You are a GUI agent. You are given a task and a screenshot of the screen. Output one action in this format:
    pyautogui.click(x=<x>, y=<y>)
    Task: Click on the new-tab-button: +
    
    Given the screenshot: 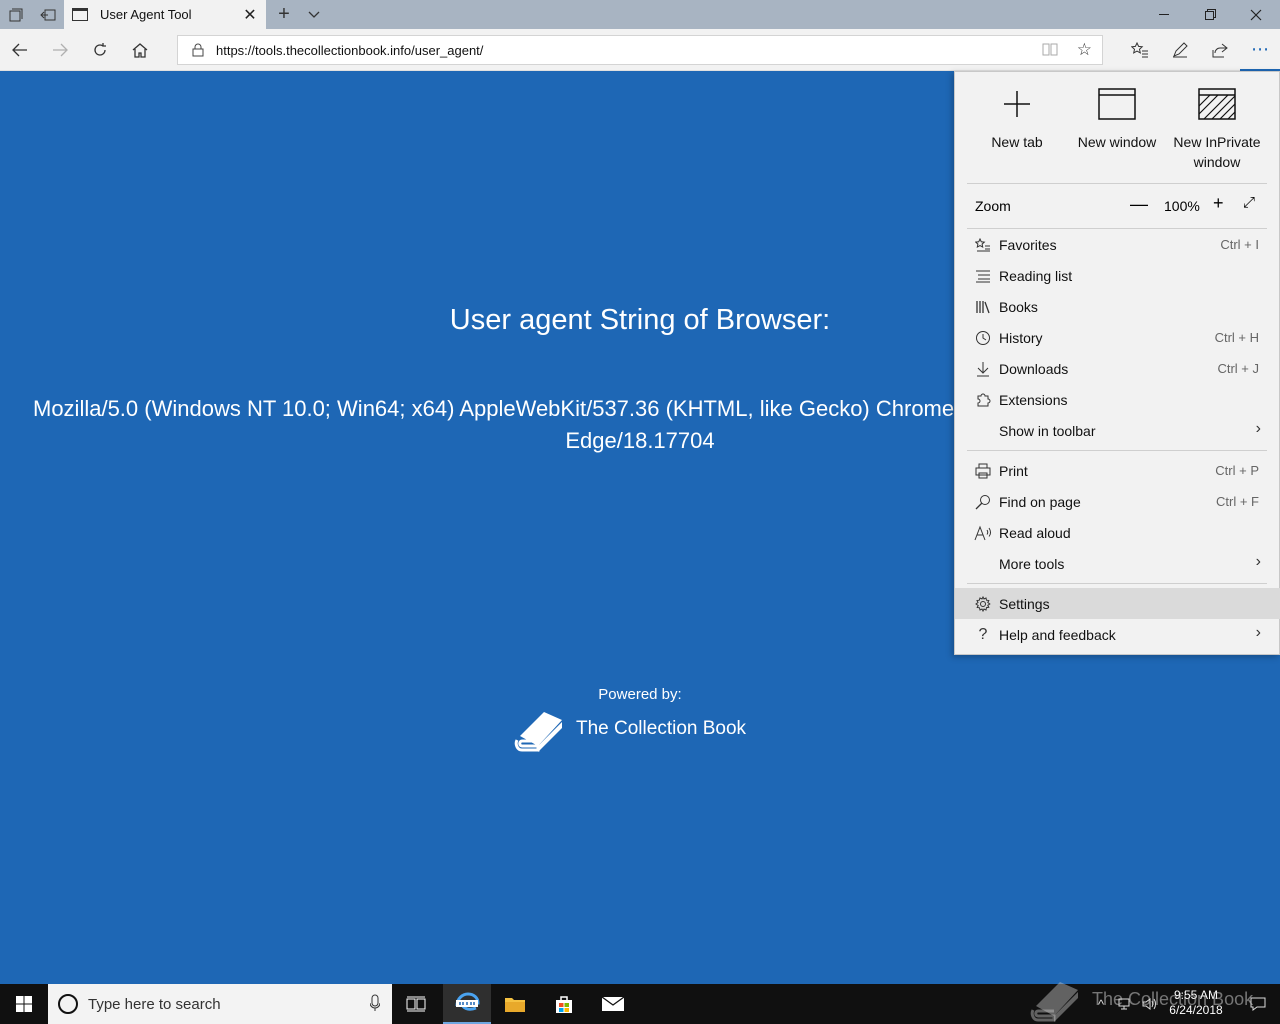 What is the action you would take?
    pyautogui.click(x=284, y=14)
    